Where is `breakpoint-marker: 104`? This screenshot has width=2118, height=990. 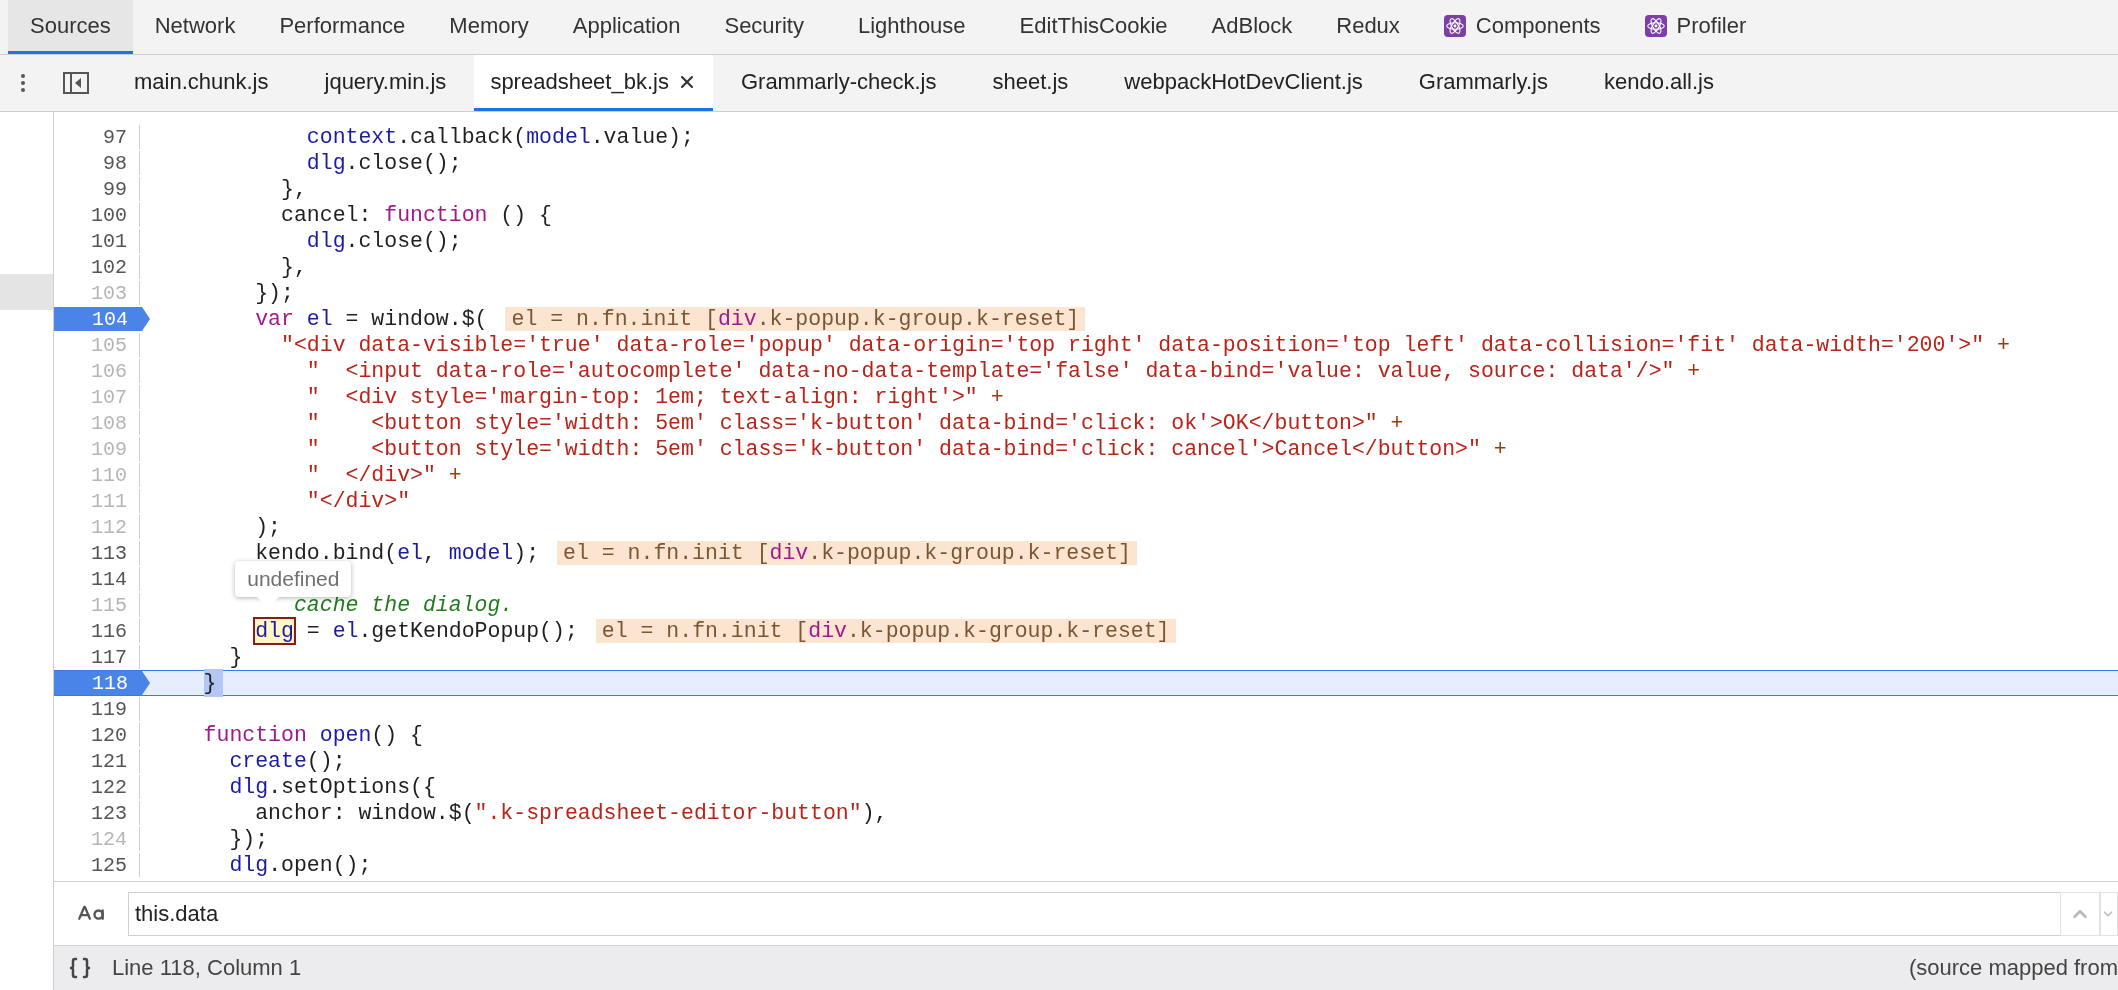
breakpoint-marker: 104 is located at coordinates (102, 319).